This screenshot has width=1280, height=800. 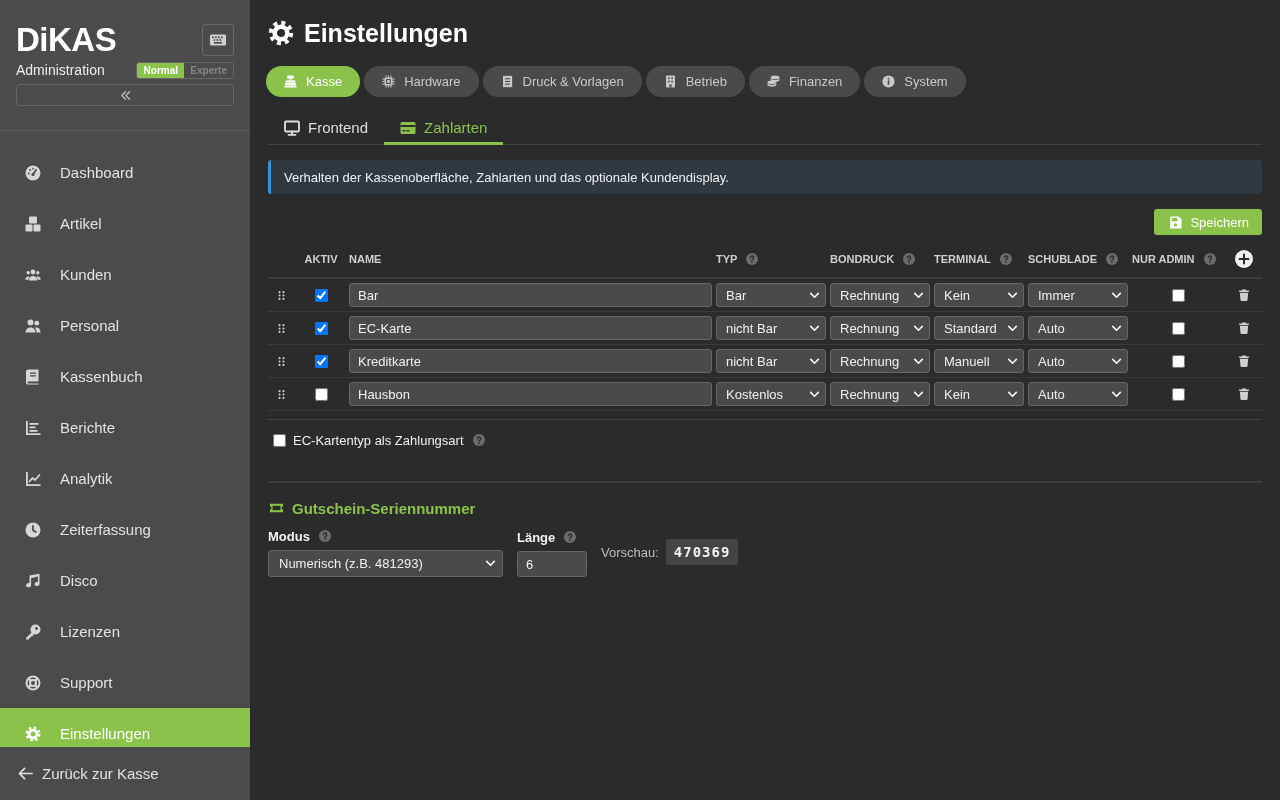 I want to click on column-header: NAME, so click(x=365, y=258).